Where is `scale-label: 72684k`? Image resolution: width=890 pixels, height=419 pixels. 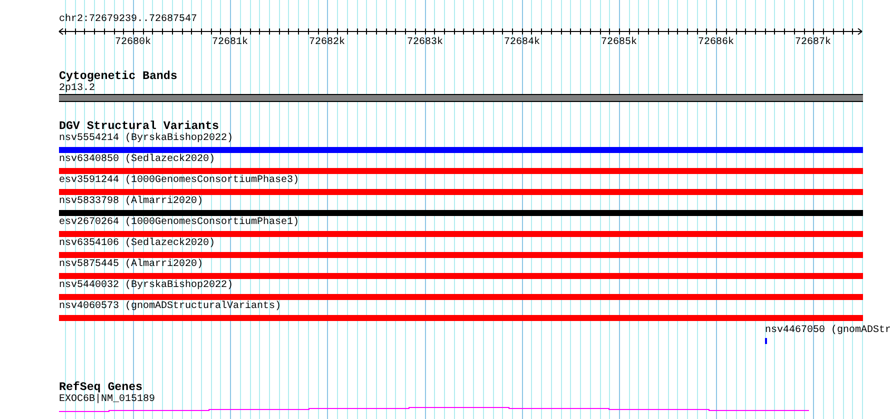
scale-label: 72684k is located at coordinates (522, 42).